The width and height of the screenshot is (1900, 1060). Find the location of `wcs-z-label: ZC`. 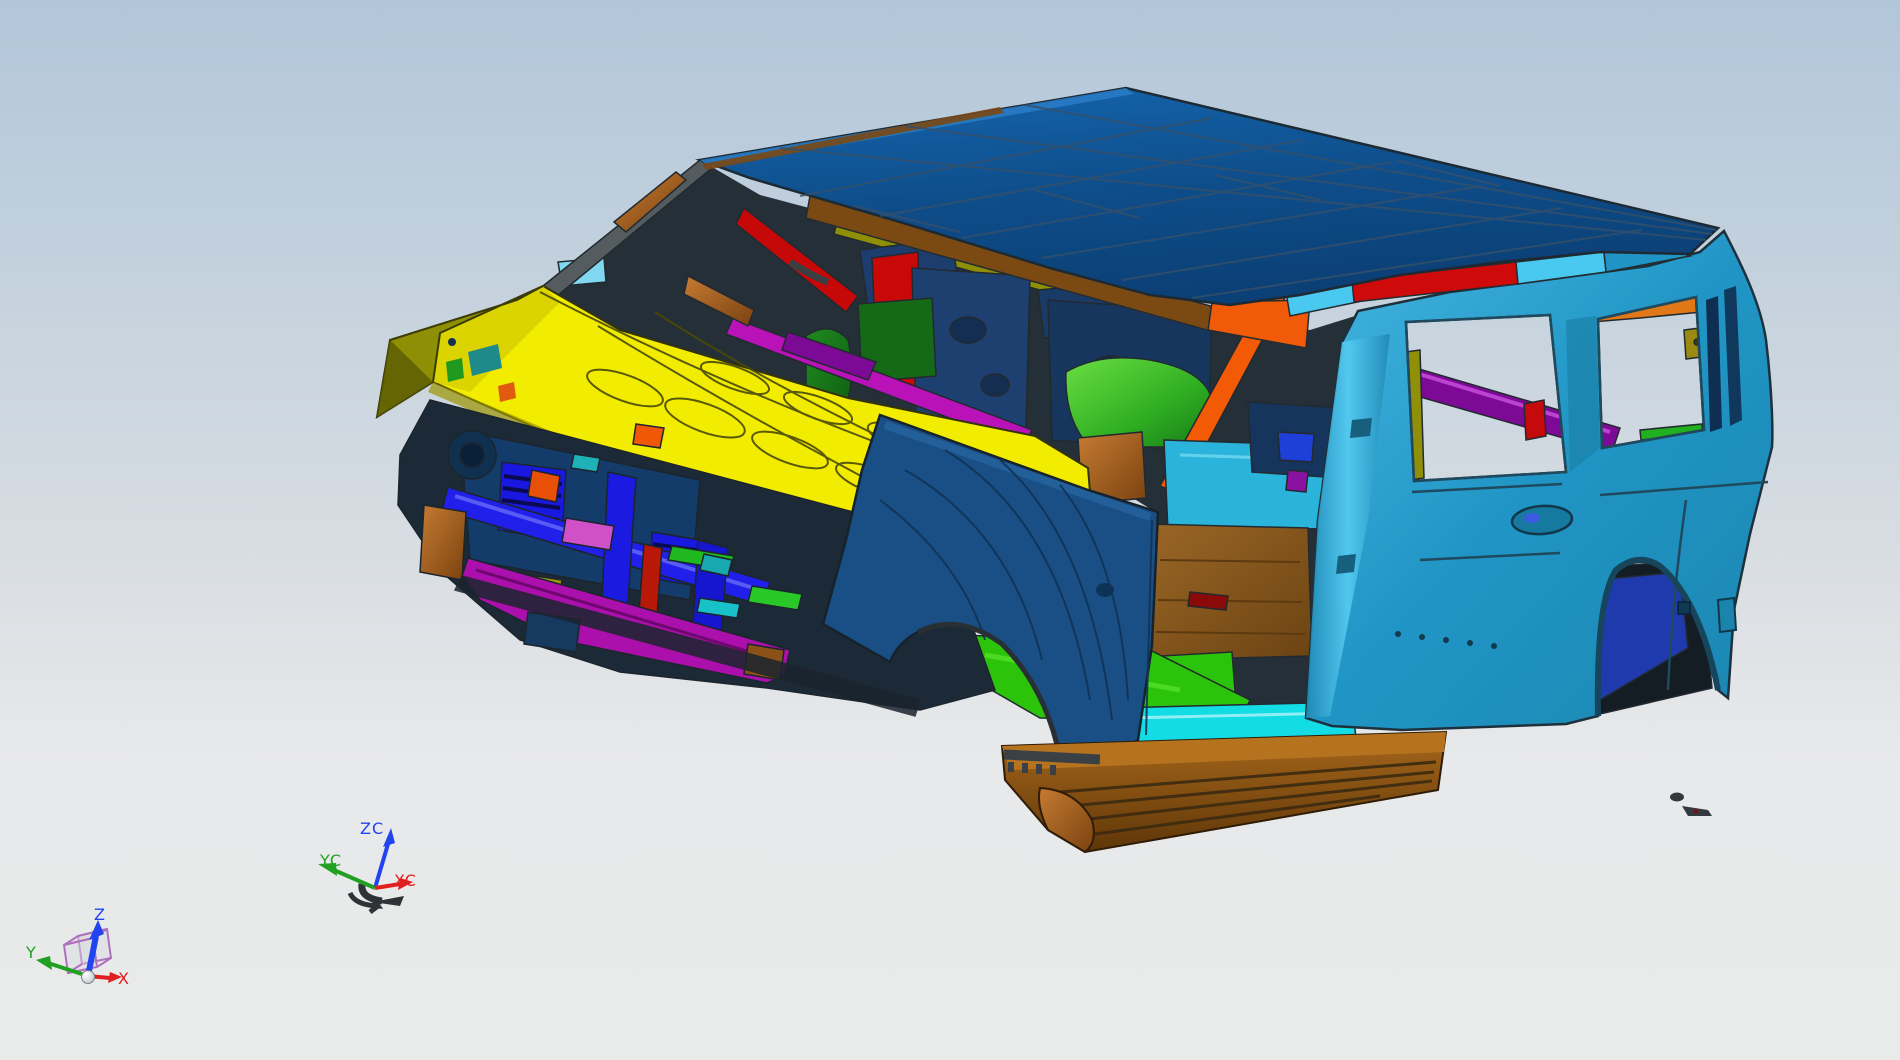

wcs-z-label: ZC is located at coordinates (372, 828).